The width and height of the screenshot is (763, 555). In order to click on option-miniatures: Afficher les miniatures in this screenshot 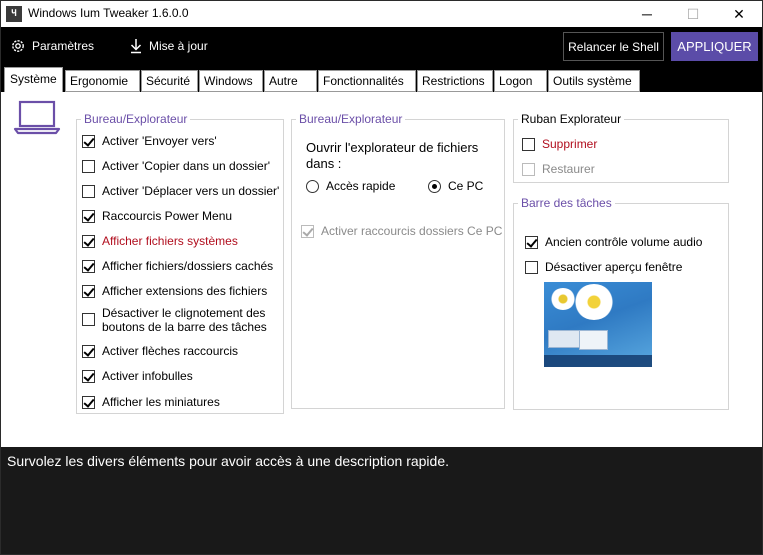, I will do `click(151, 402)`.